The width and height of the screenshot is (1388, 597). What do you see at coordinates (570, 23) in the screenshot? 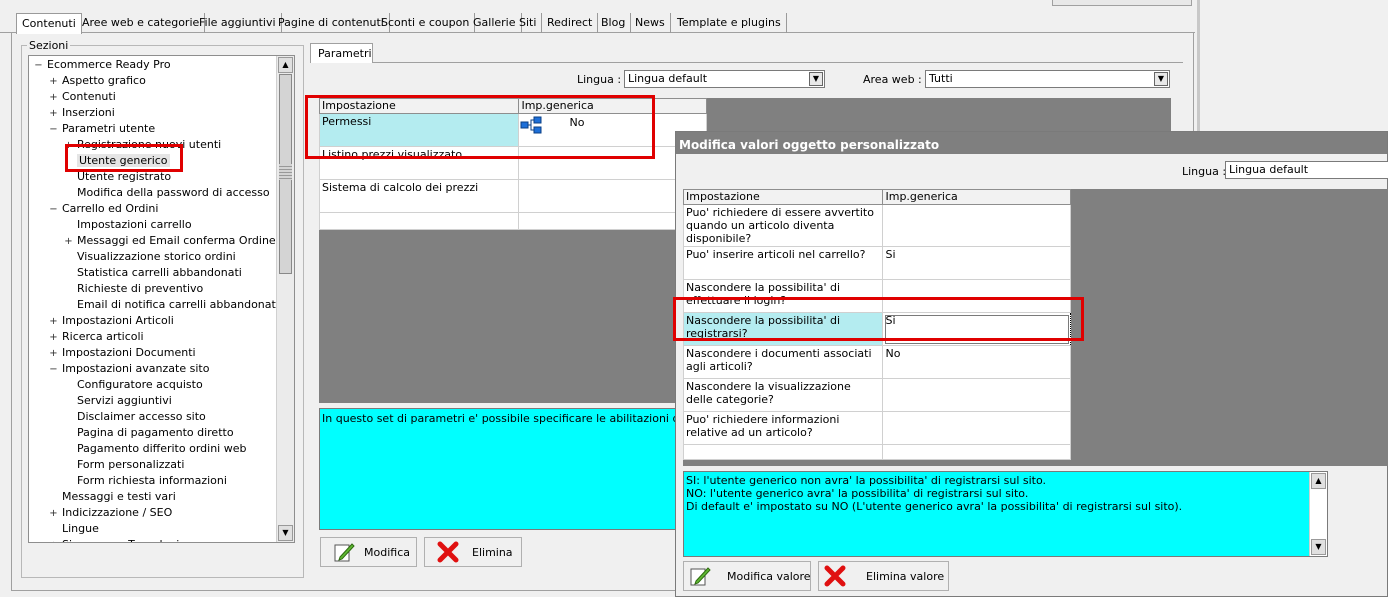
I see `tab-redirect: Redirect` at bounding box center [570, 23].